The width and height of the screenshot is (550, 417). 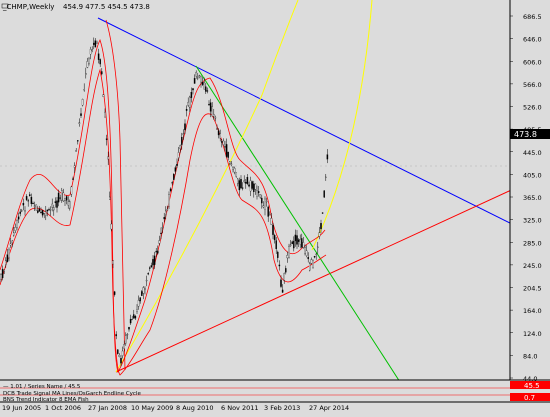 What do you see at coordinates (240, 408) in the screenshot?
I see `time-axis-label: 6 Nov 2011` at bounding box center [240, 408].